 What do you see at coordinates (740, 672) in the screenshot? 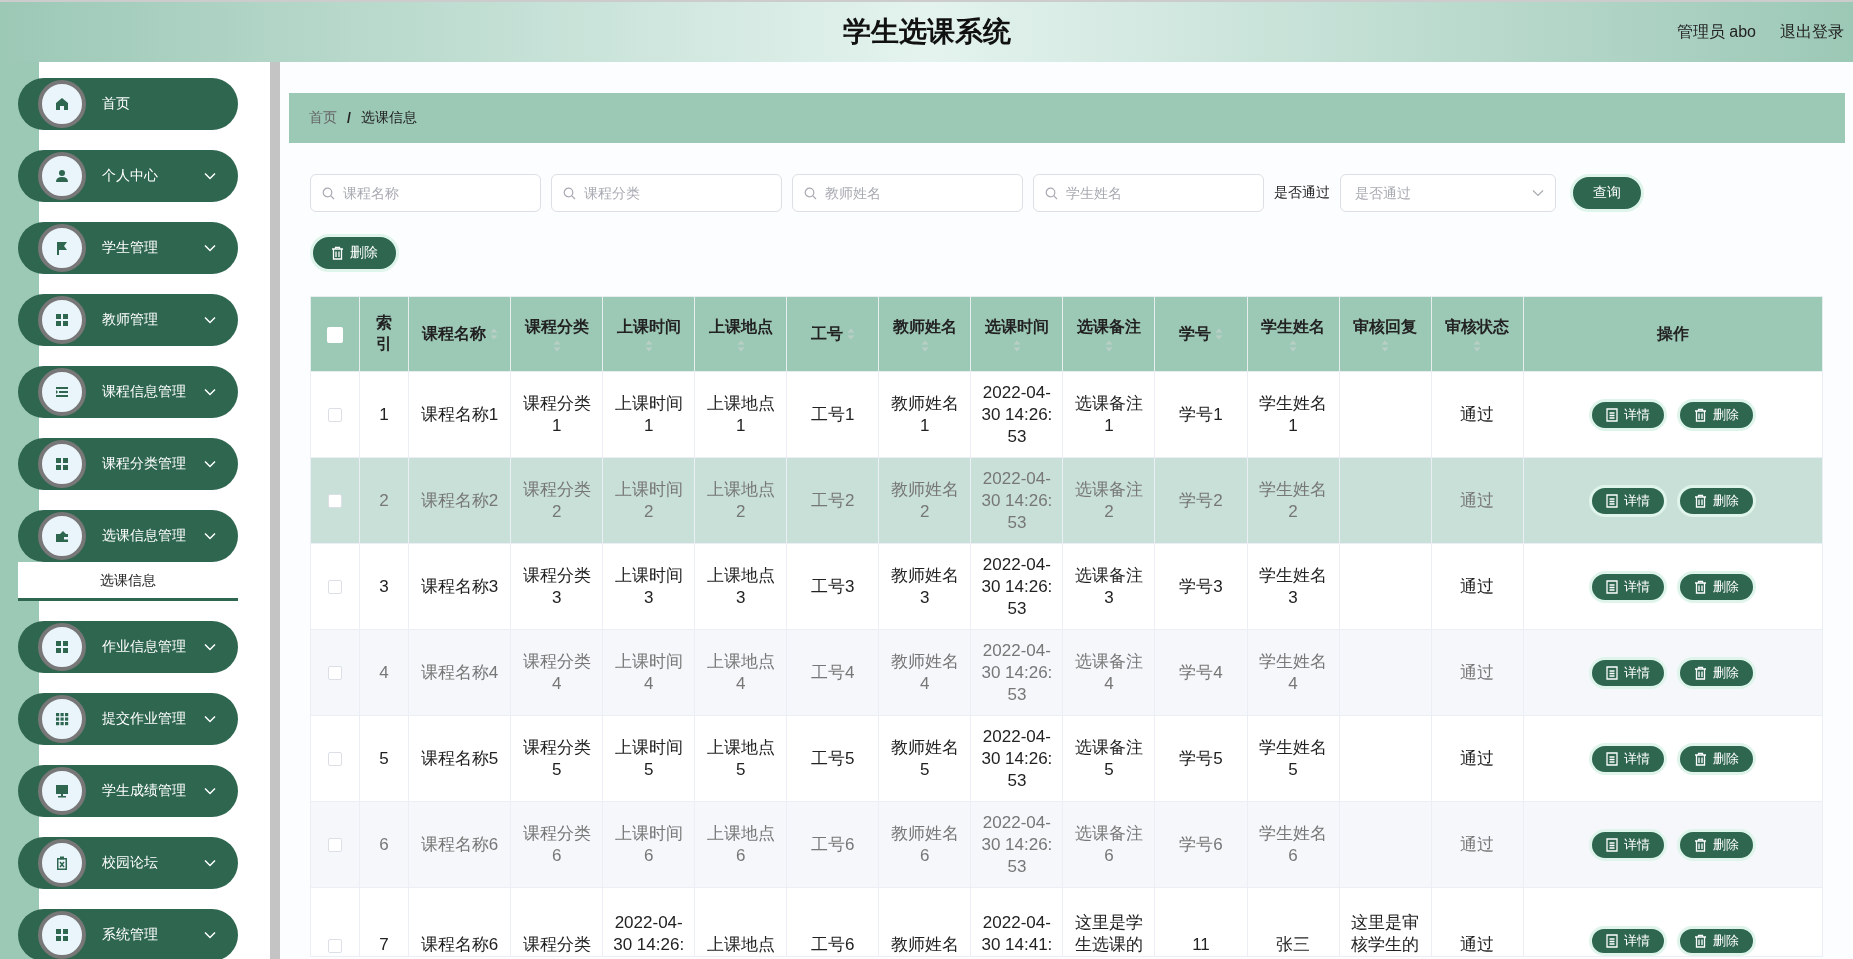
I see `table-cell: 上课地点4` at bounding box center [740, 672].